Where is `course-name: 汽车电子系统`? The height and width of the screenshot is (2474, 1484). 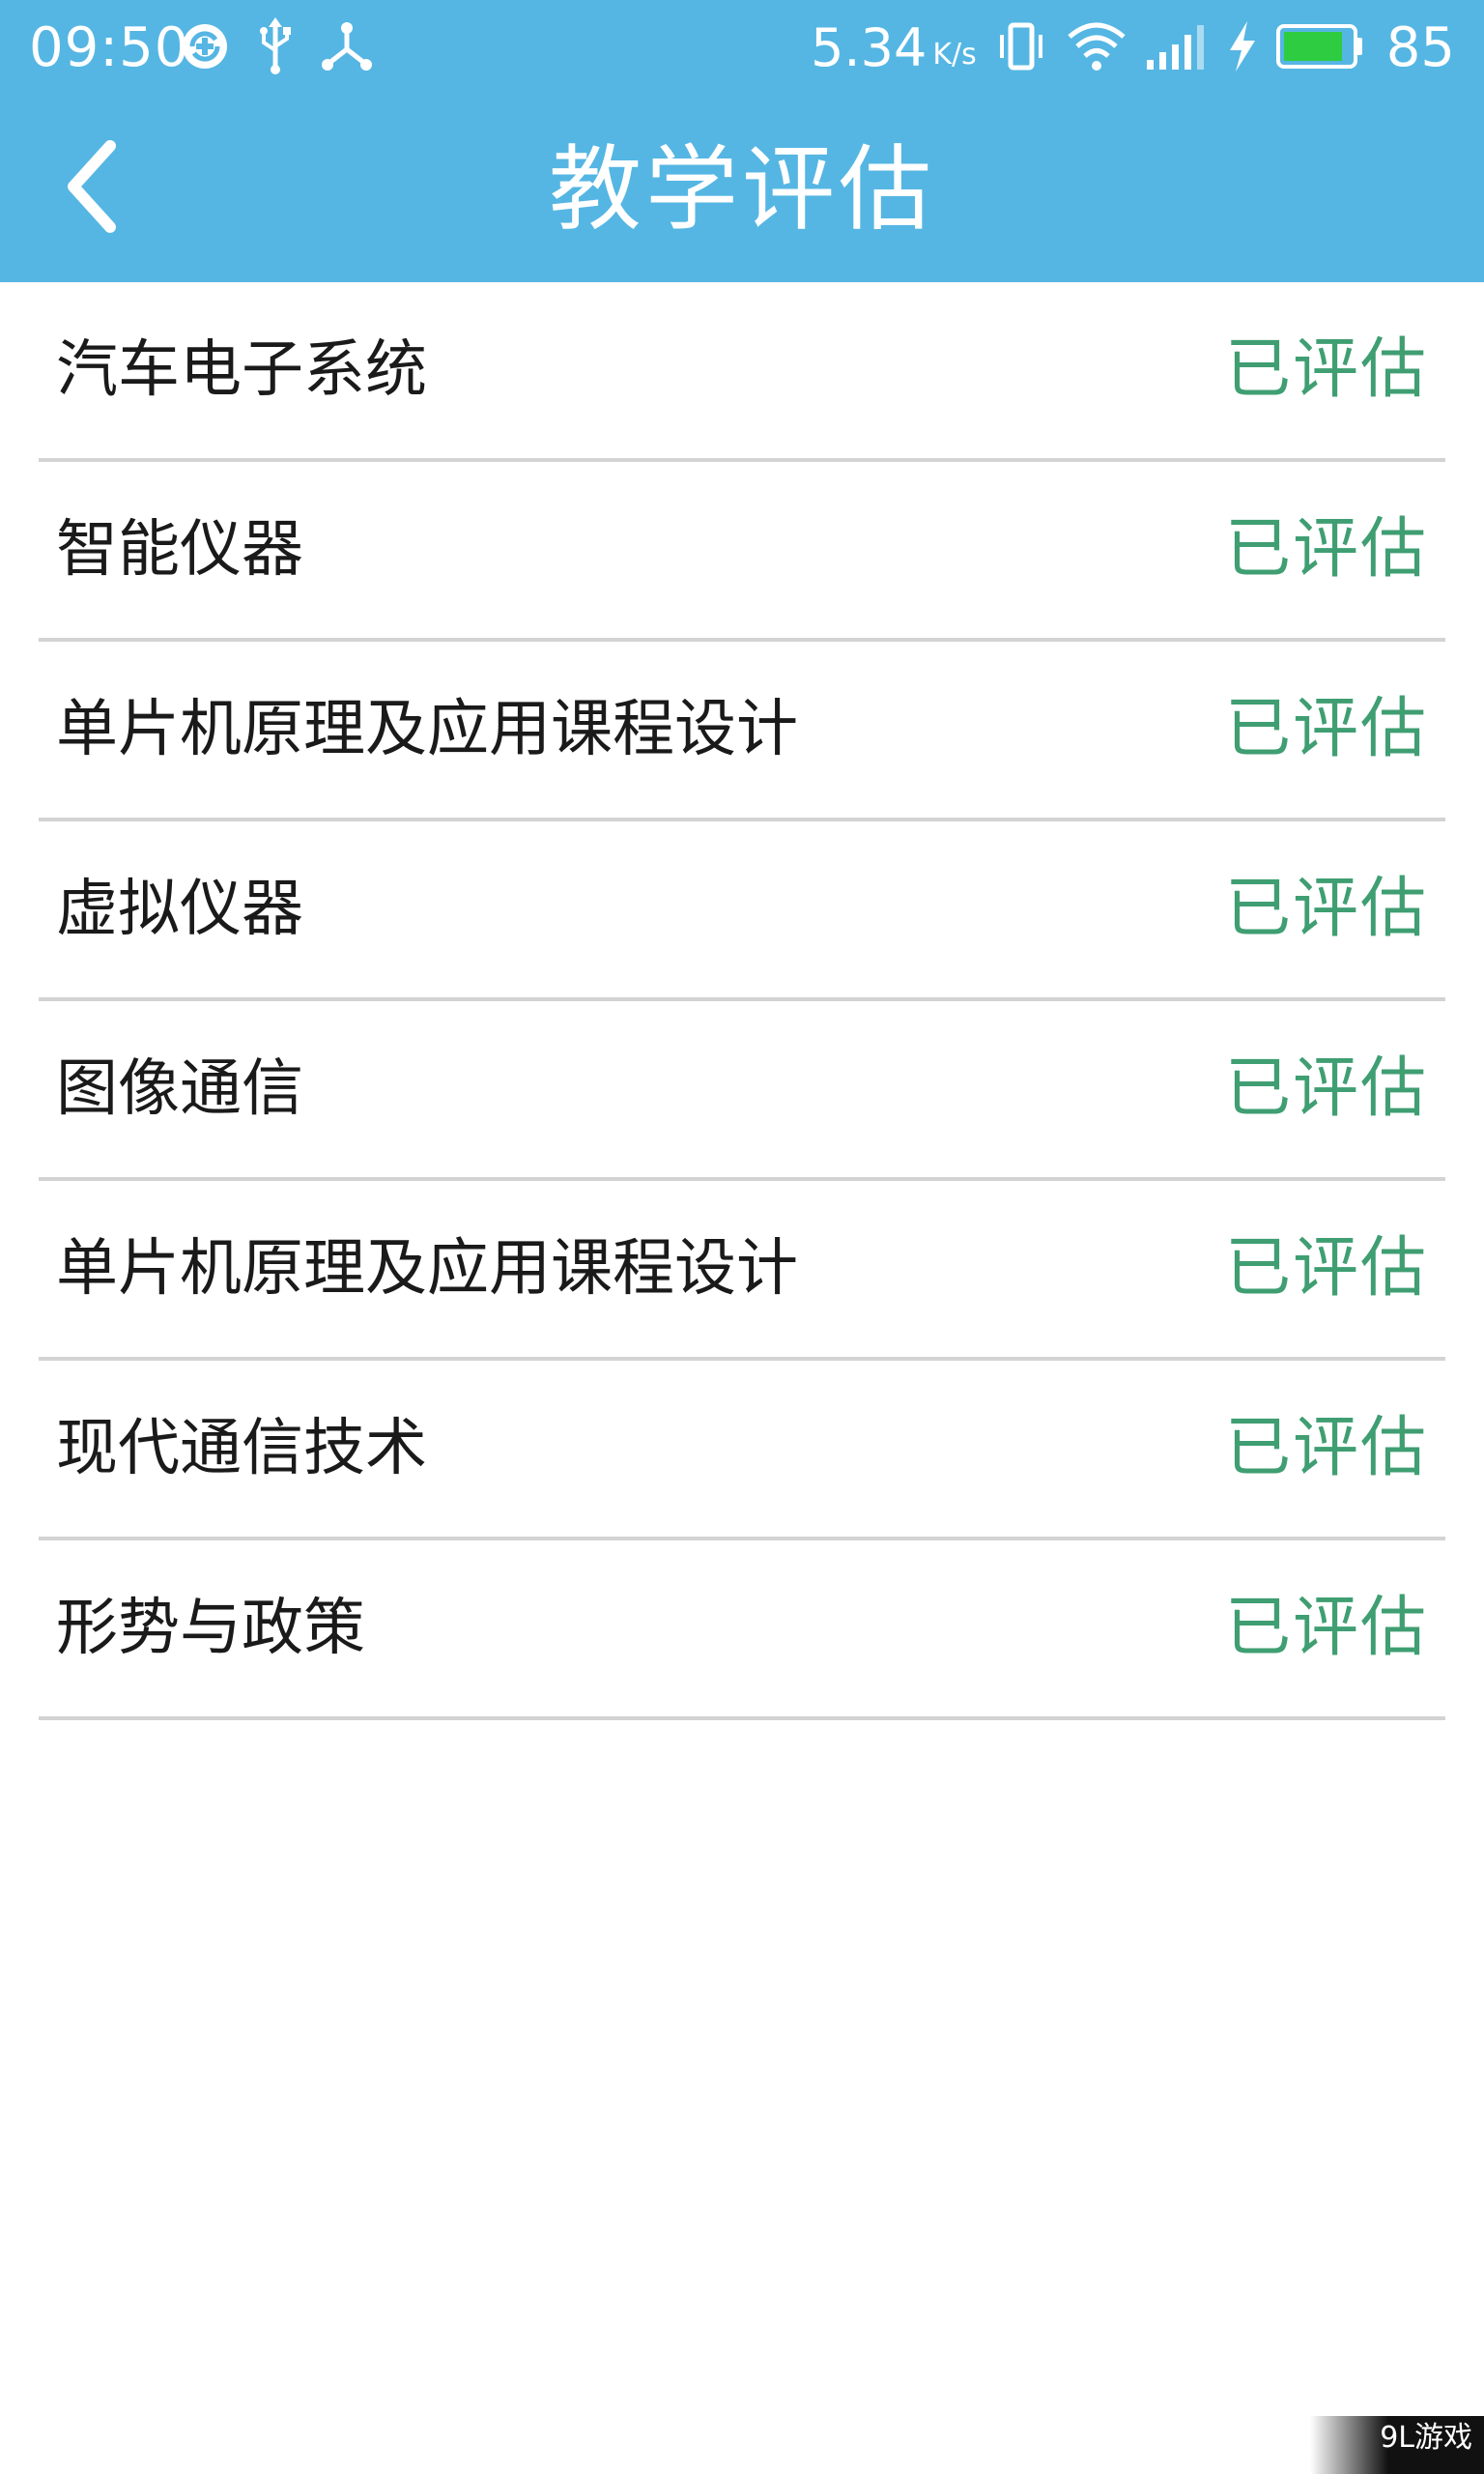
course-name: 汽车电子系统 is located at coordinates (242, 370).